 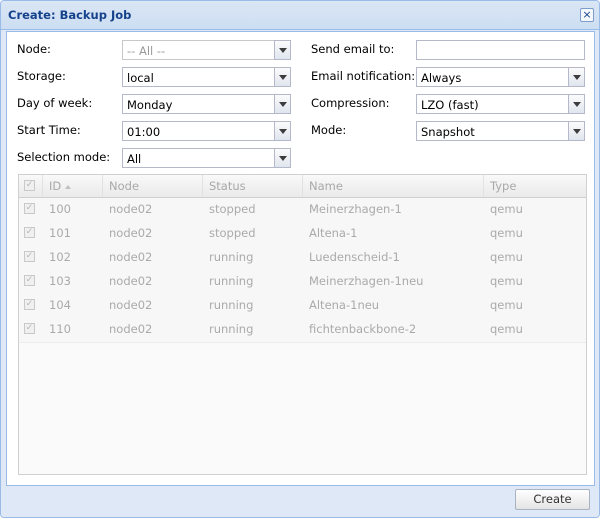 I want to click on column-header-node: Node, so click(x=153, y=186).